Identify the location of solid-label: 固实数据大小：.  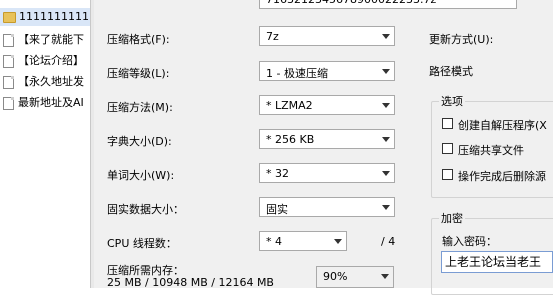
(145, 209).